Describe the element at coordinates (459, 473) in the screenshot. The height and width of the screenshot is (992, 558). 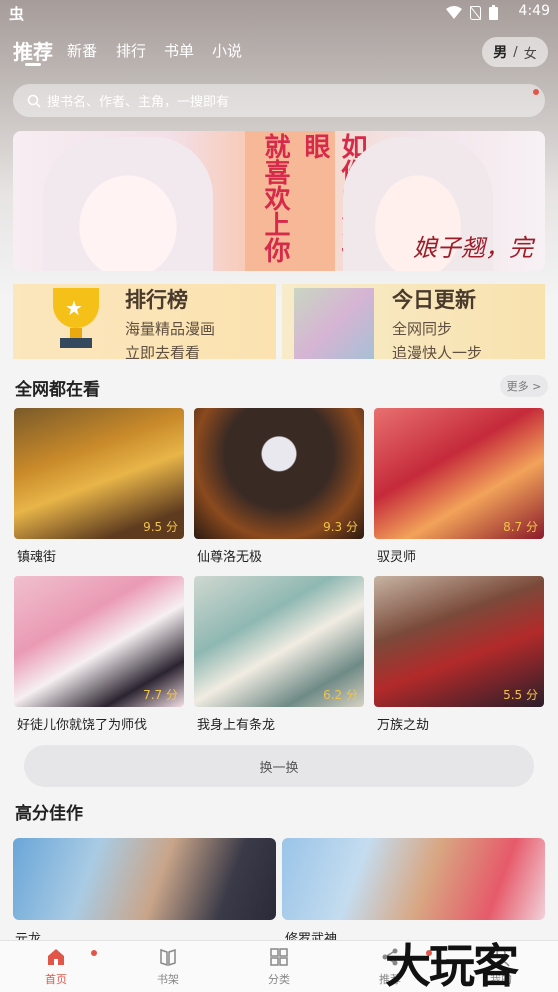
I see `comic-cover: 8.7 分` at that location.